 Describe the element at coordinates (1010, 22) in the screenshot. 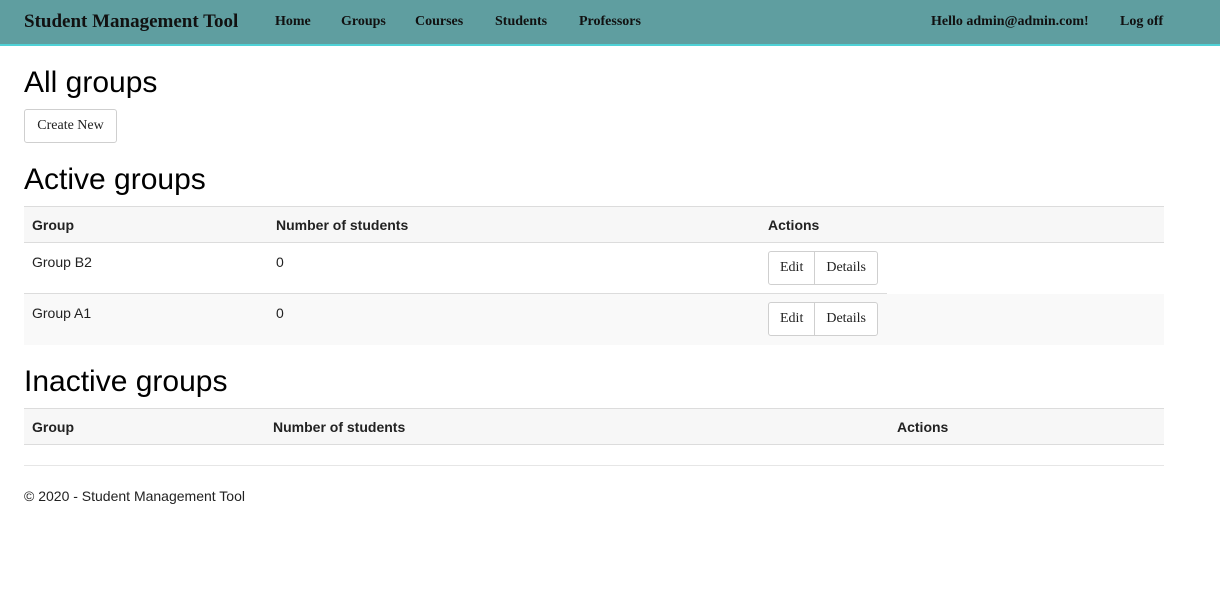

I see `user-greeting-link: Hello admin@admin.com!` at that location.